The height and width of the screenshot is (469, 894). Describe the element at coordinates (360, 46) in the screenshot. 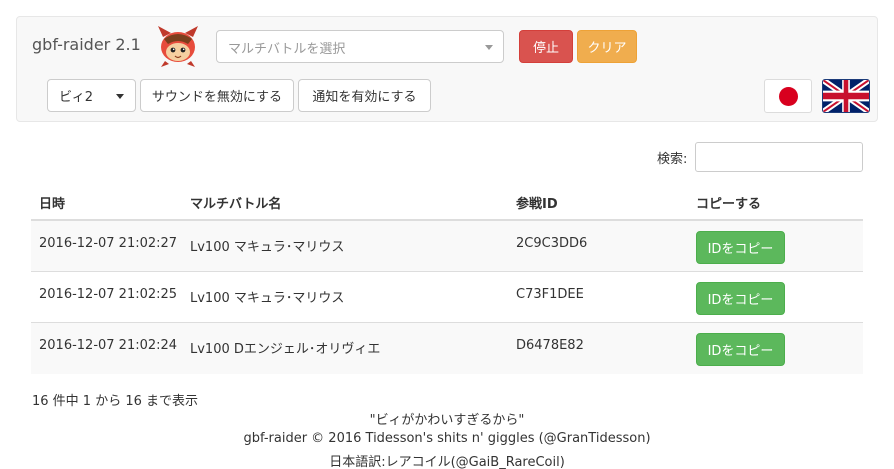

I see `battle-select: マルチバトルを選択` at that location.